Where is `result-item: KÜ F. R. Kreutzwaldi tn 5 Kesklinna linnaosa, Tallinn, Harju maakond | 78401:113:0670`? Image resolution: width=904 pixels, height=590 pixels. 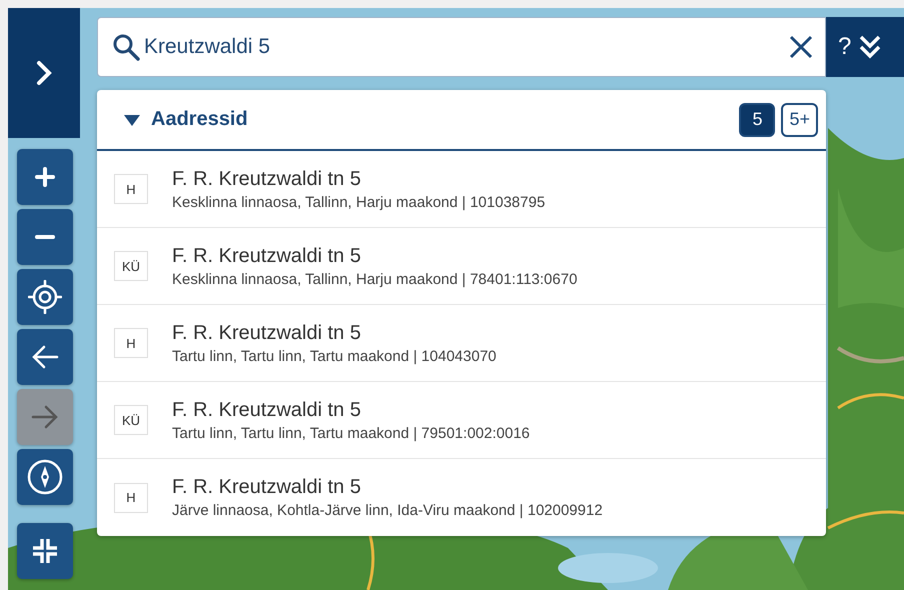 result-item: KÜ F. R. Kreutzwaldi tn 5 Kesklinna linnaosa, Tallinn, Harju maakond | 78401:113:0670 is located at coordinates (461, 266).